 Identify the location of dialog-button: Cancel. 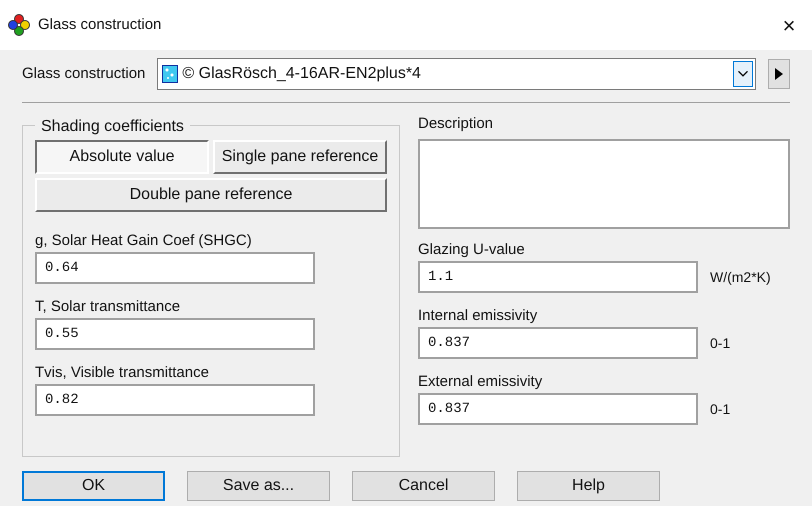
(423, 486).